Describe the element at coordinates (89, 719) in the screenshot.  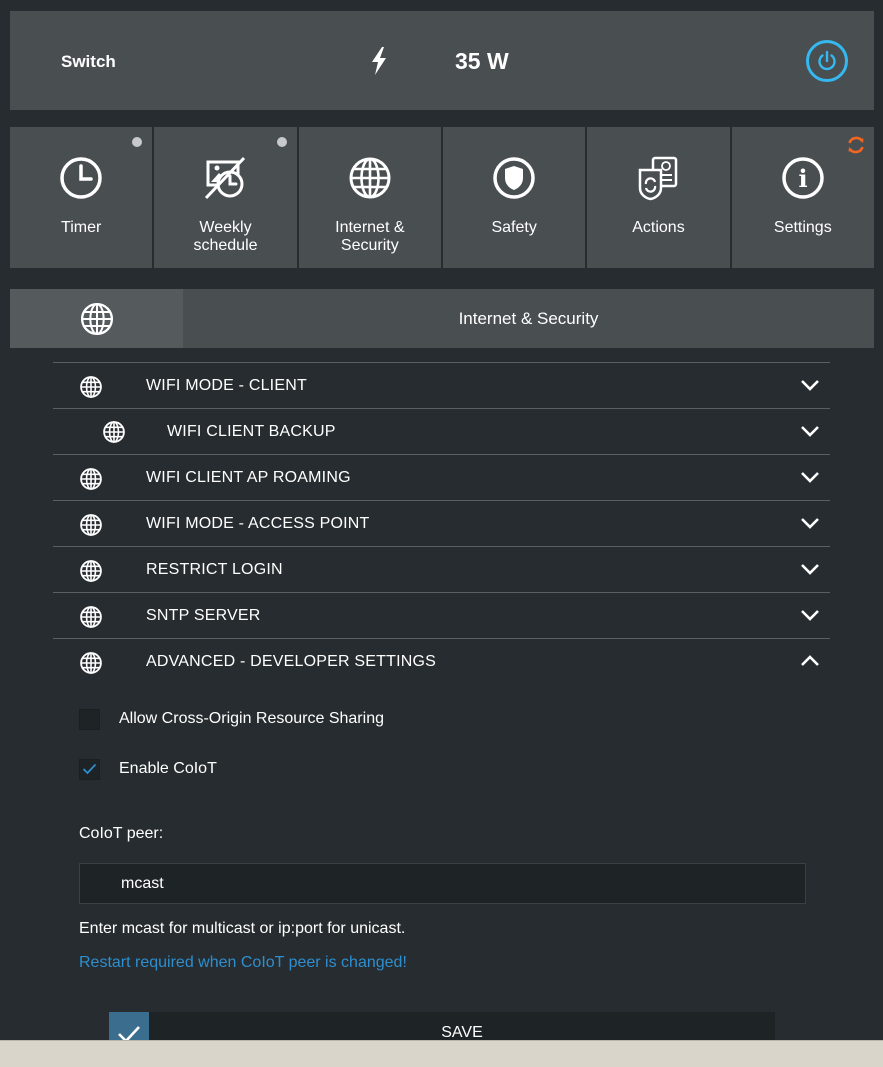
I see `cors-checkbox` at that location.